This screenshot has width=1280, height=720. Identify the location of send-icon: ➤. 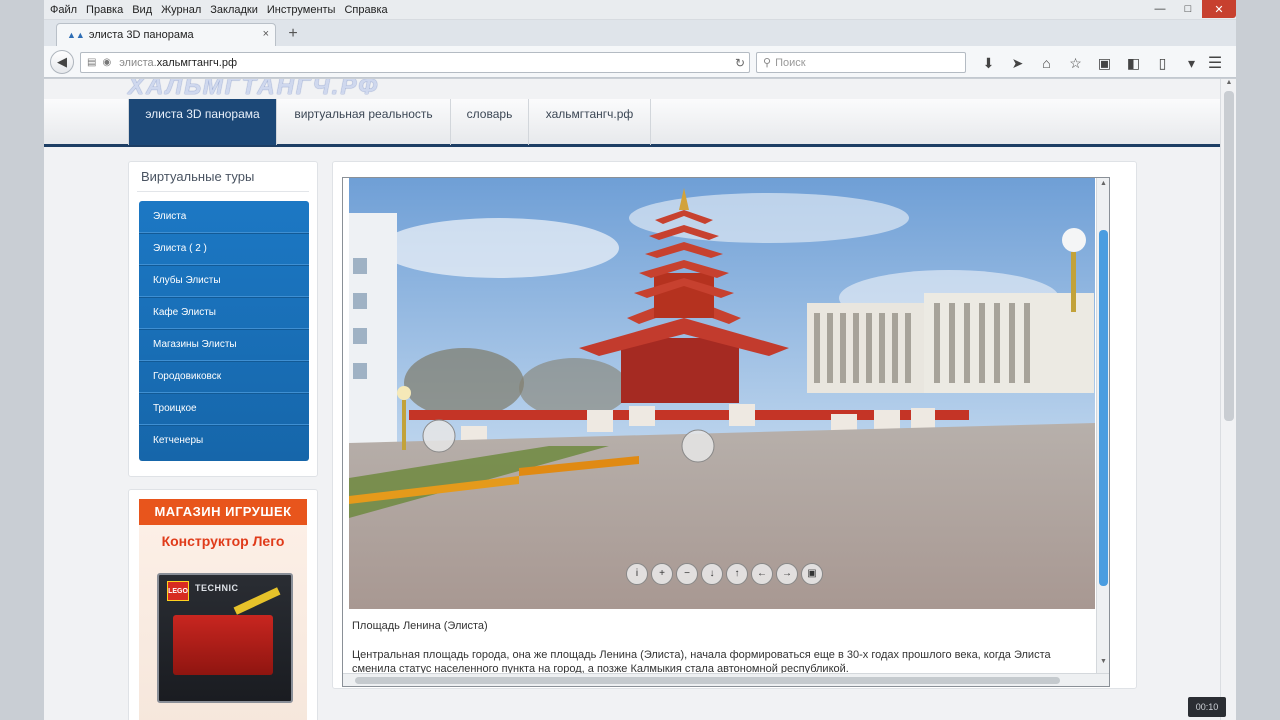
(1017, 63).